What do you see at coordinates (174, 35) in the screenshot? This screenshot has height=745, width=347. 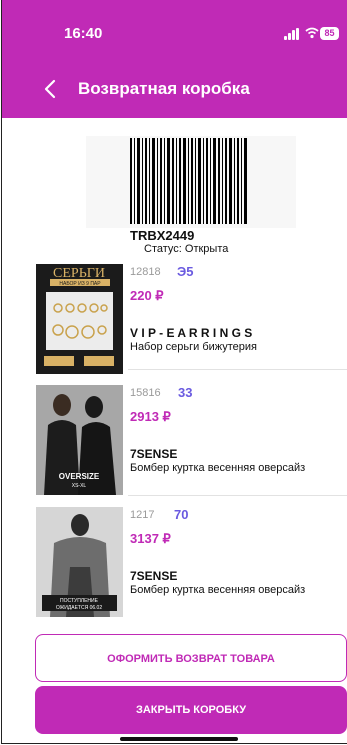 I see `status-bar: 16:40 85` at bounding box center [174, 35].